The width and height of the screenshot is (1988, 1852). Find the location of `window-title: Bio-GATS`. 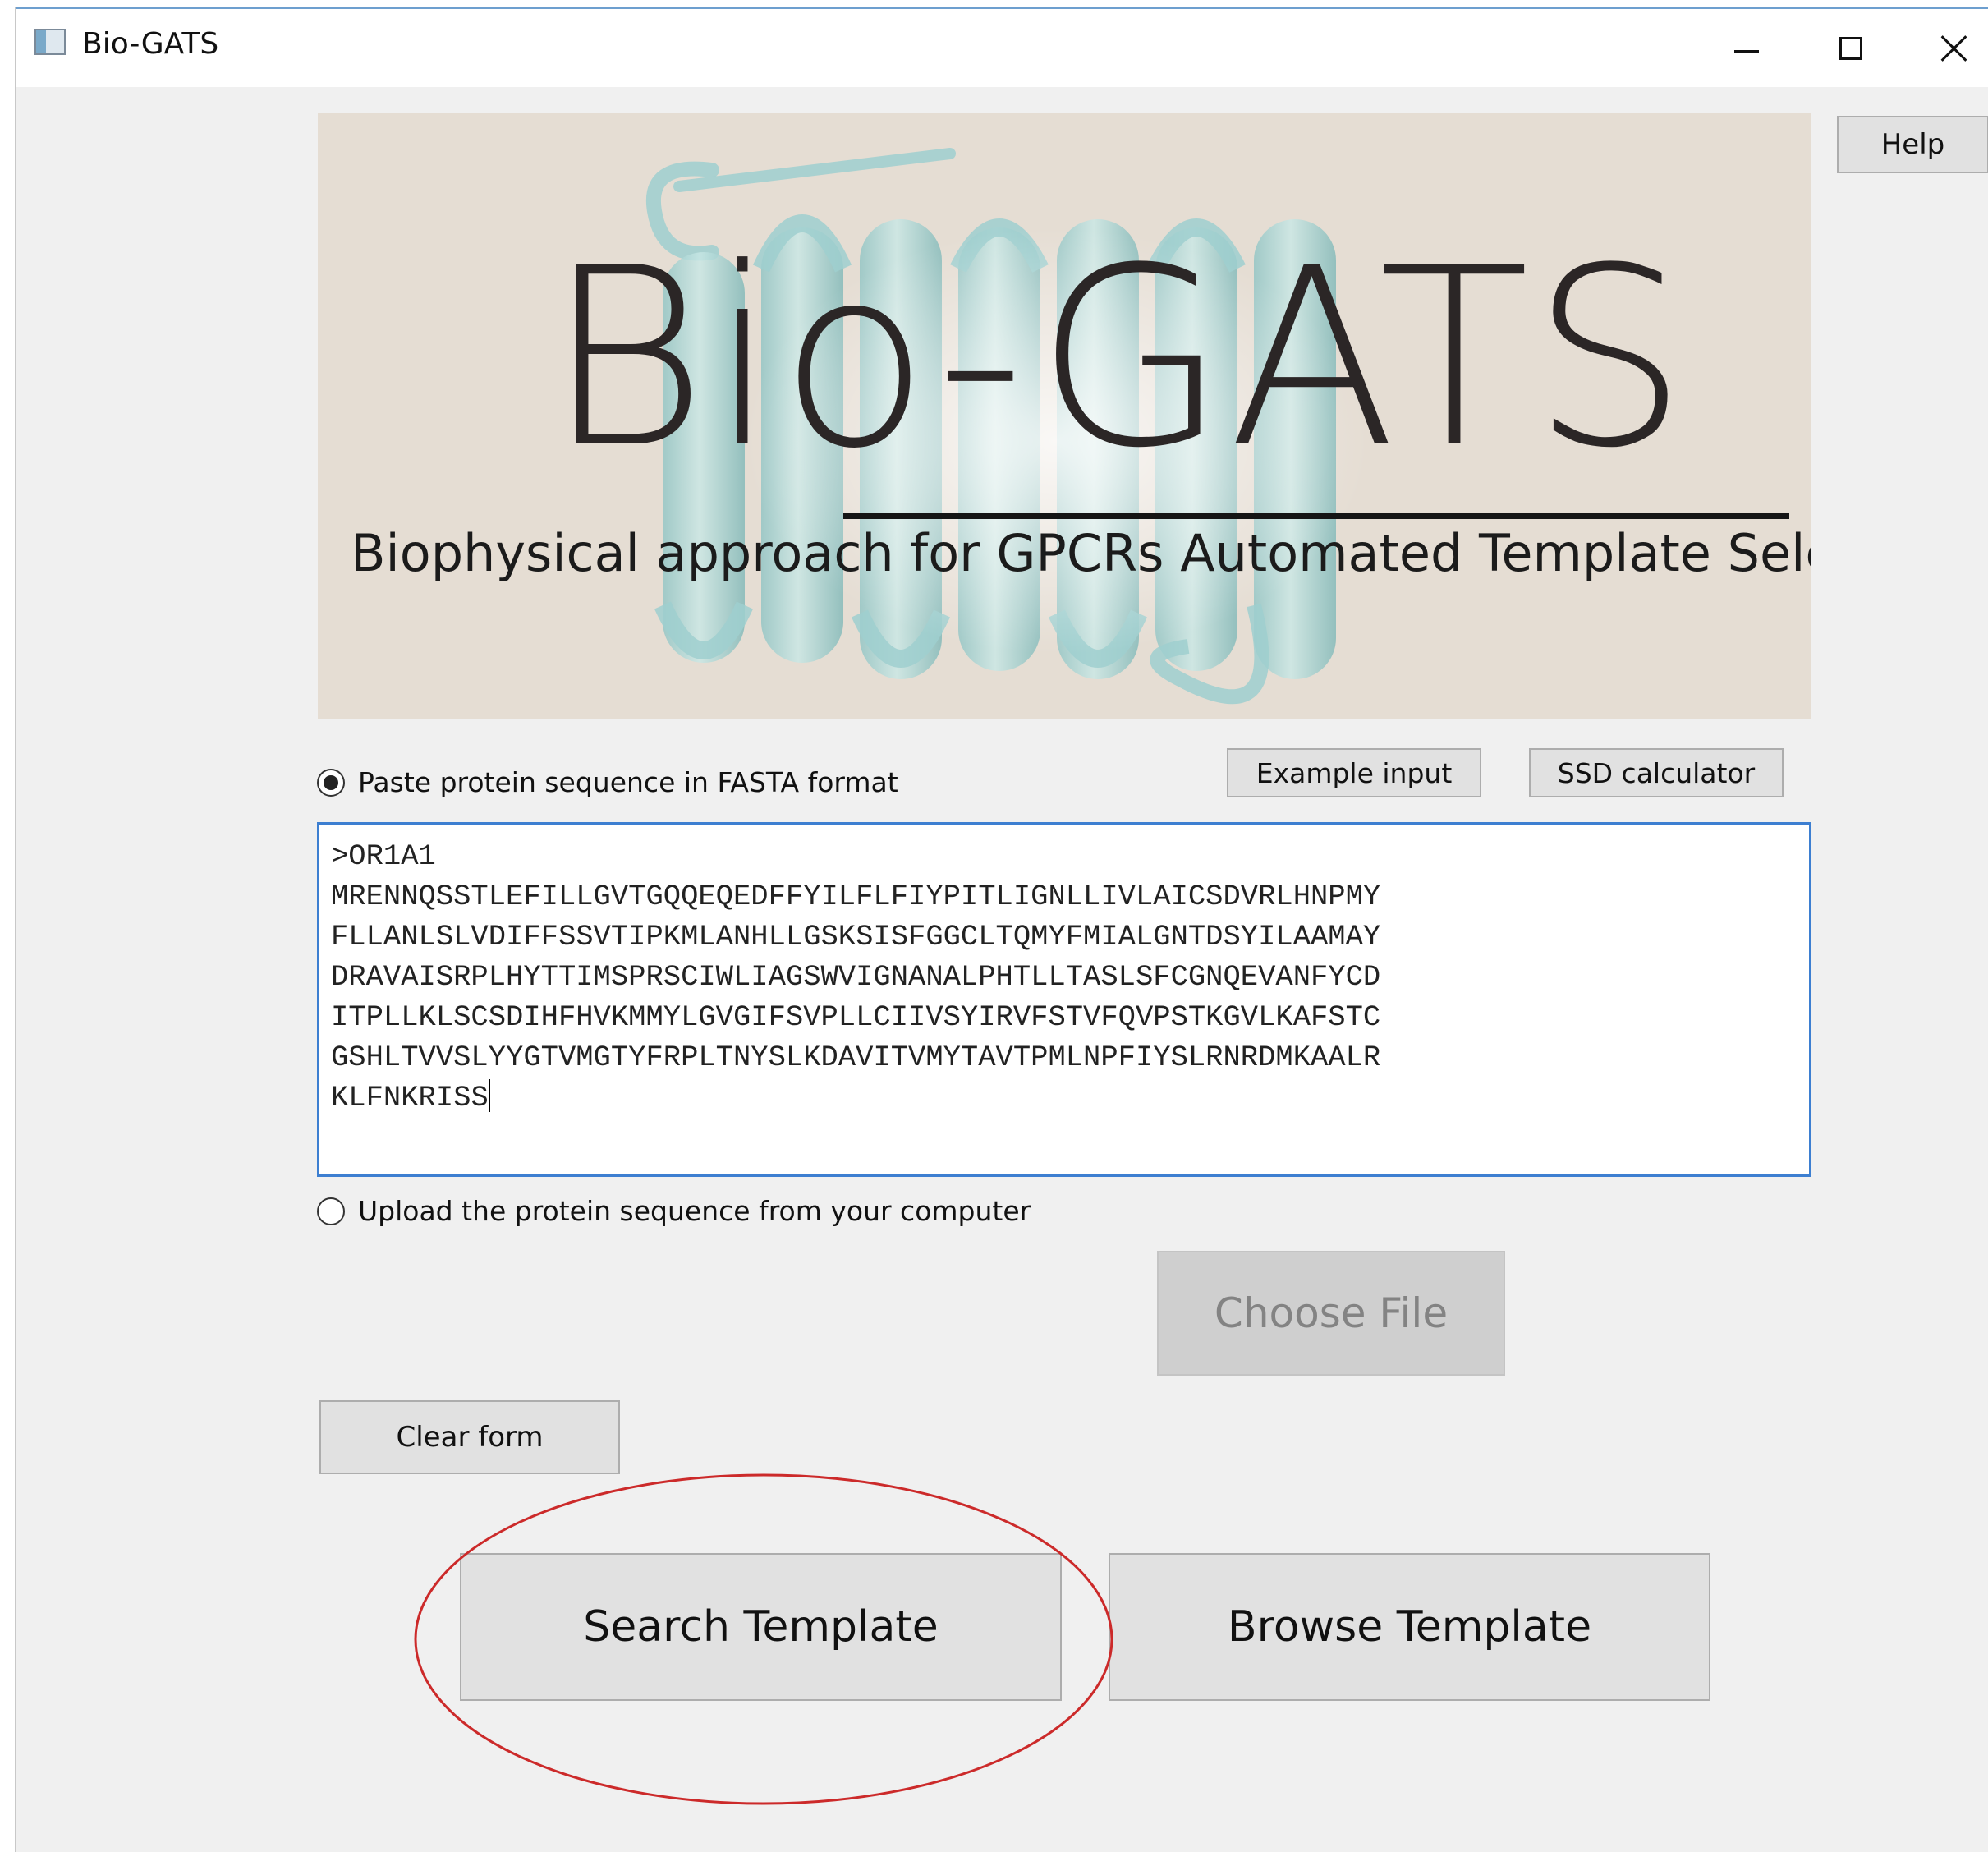

window-title: Bio-GATS is located at coordinates (150, 44).